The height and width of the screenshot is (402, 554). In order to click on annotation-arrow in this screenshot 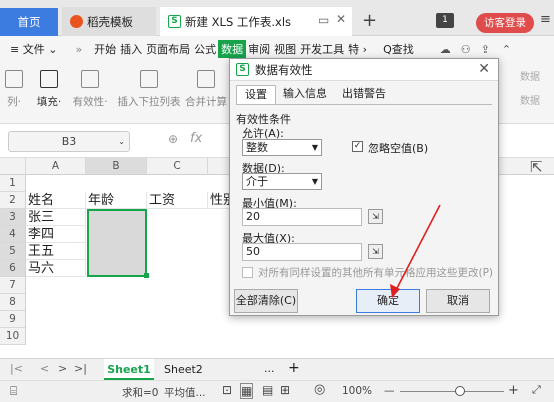, I will do `click(415, 251)`.